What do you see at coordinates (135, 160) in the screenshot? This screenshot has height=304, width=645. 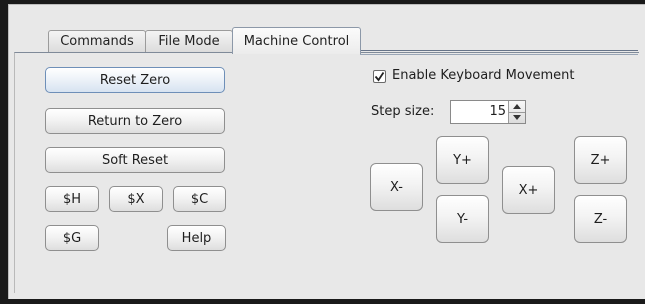 I see `soft-reset-button: Soft Reset` at bounding box center [135, 160].